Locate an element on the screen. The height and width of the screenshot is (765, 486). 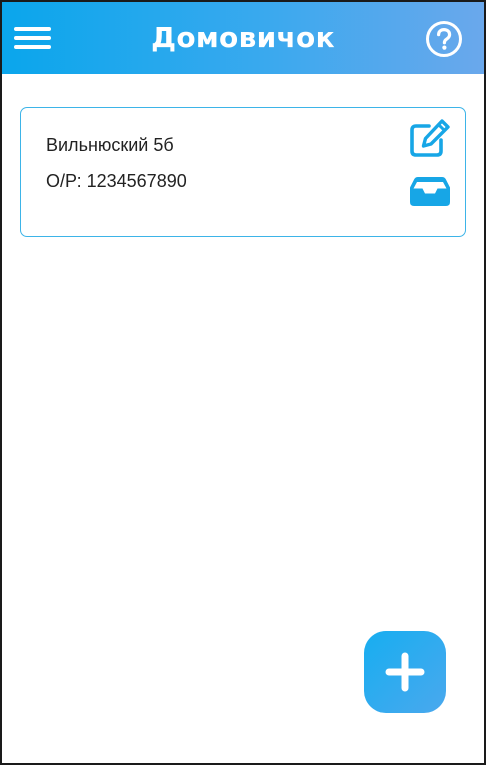
question-circle-icon is located at coordinates (444, 39).